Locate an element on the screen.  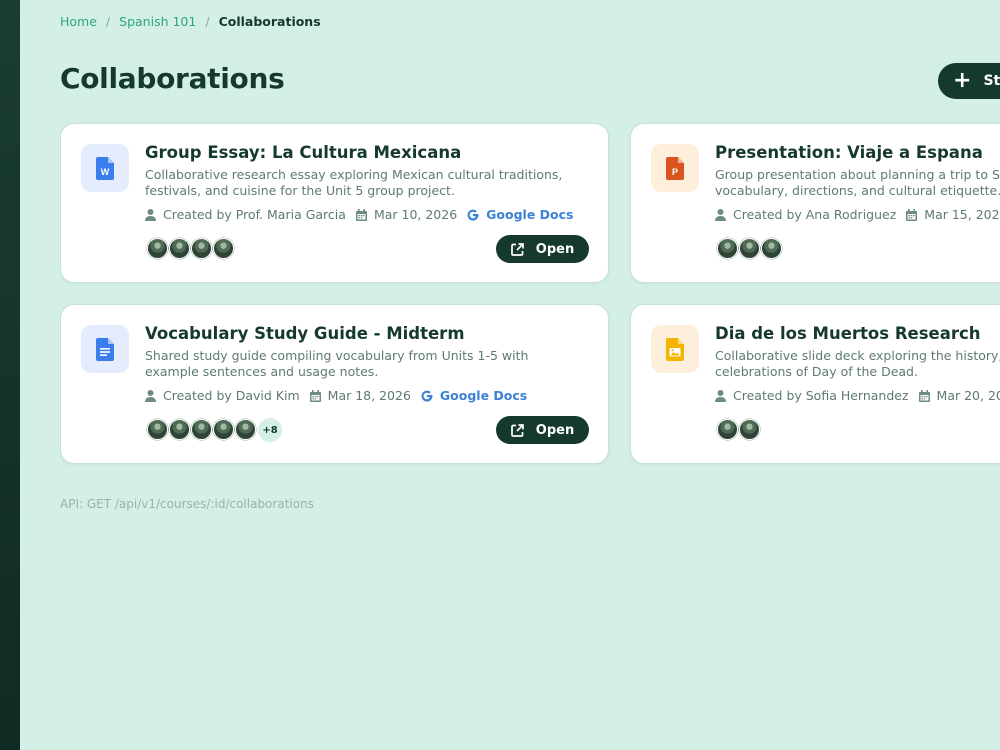
breadcrumb: Home / Spanish 101 / Collaborations is located at coordinates (190, 21).